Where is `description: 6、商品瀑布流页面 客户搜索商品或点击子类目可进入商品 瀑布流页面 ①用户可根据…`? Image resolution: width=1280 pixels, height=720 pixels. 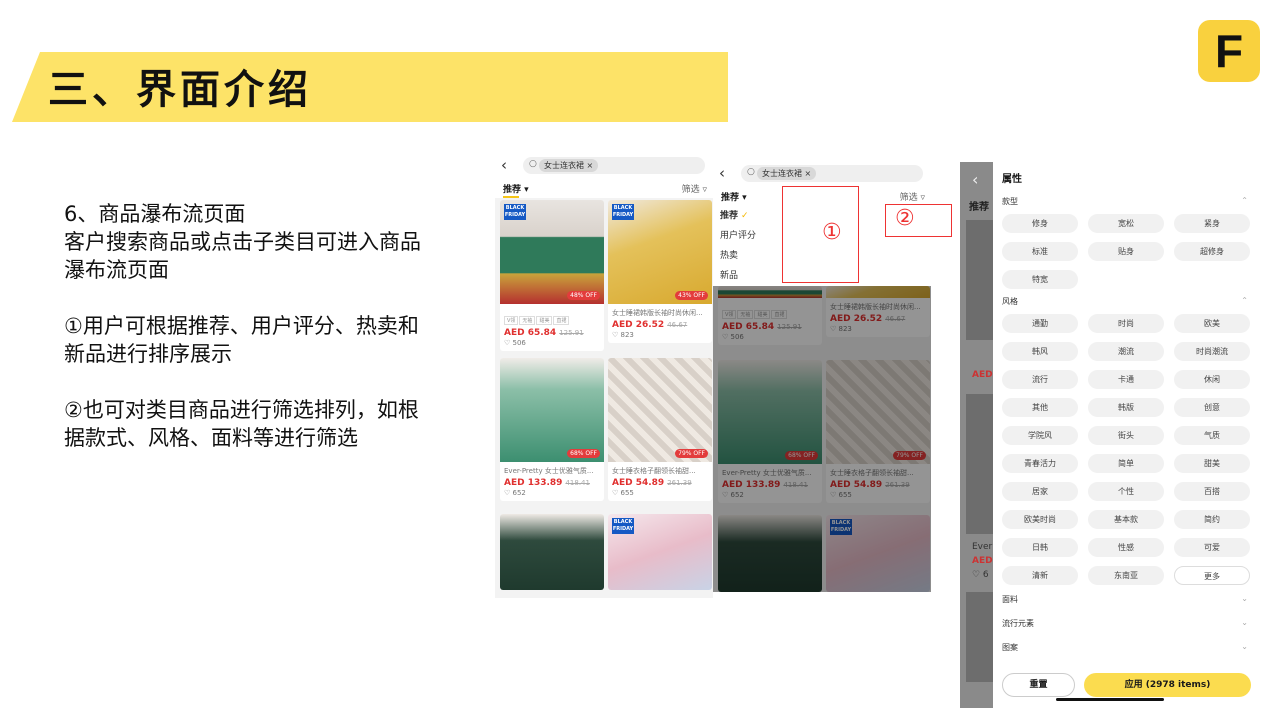
description: 6、商品瀑布流页面 客户搜索商品或点击子类目可进入商品 瀑布流页面 ①用户可根据… is located at coordinates (274, 340).